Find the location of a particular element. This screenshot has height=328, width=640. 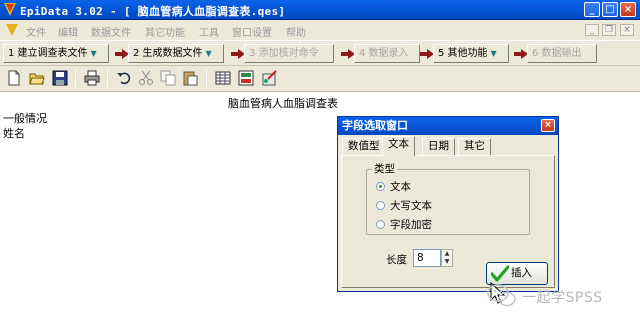

copy-icon is located at coordinates (168, 78).